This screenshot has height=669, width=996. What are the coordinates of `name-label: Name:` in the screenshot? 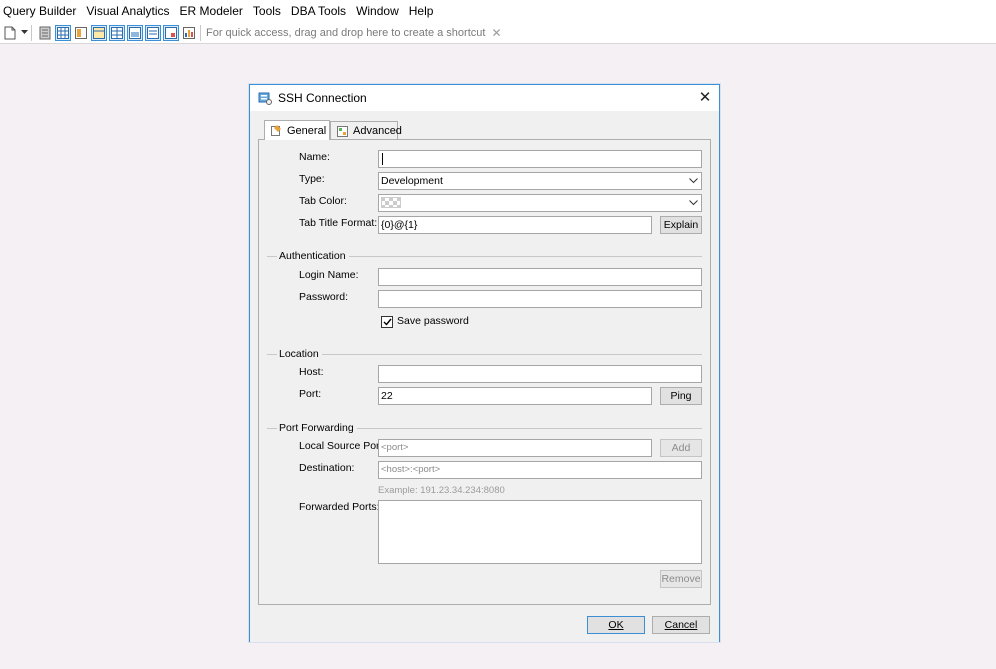 It's located at (314, 157).